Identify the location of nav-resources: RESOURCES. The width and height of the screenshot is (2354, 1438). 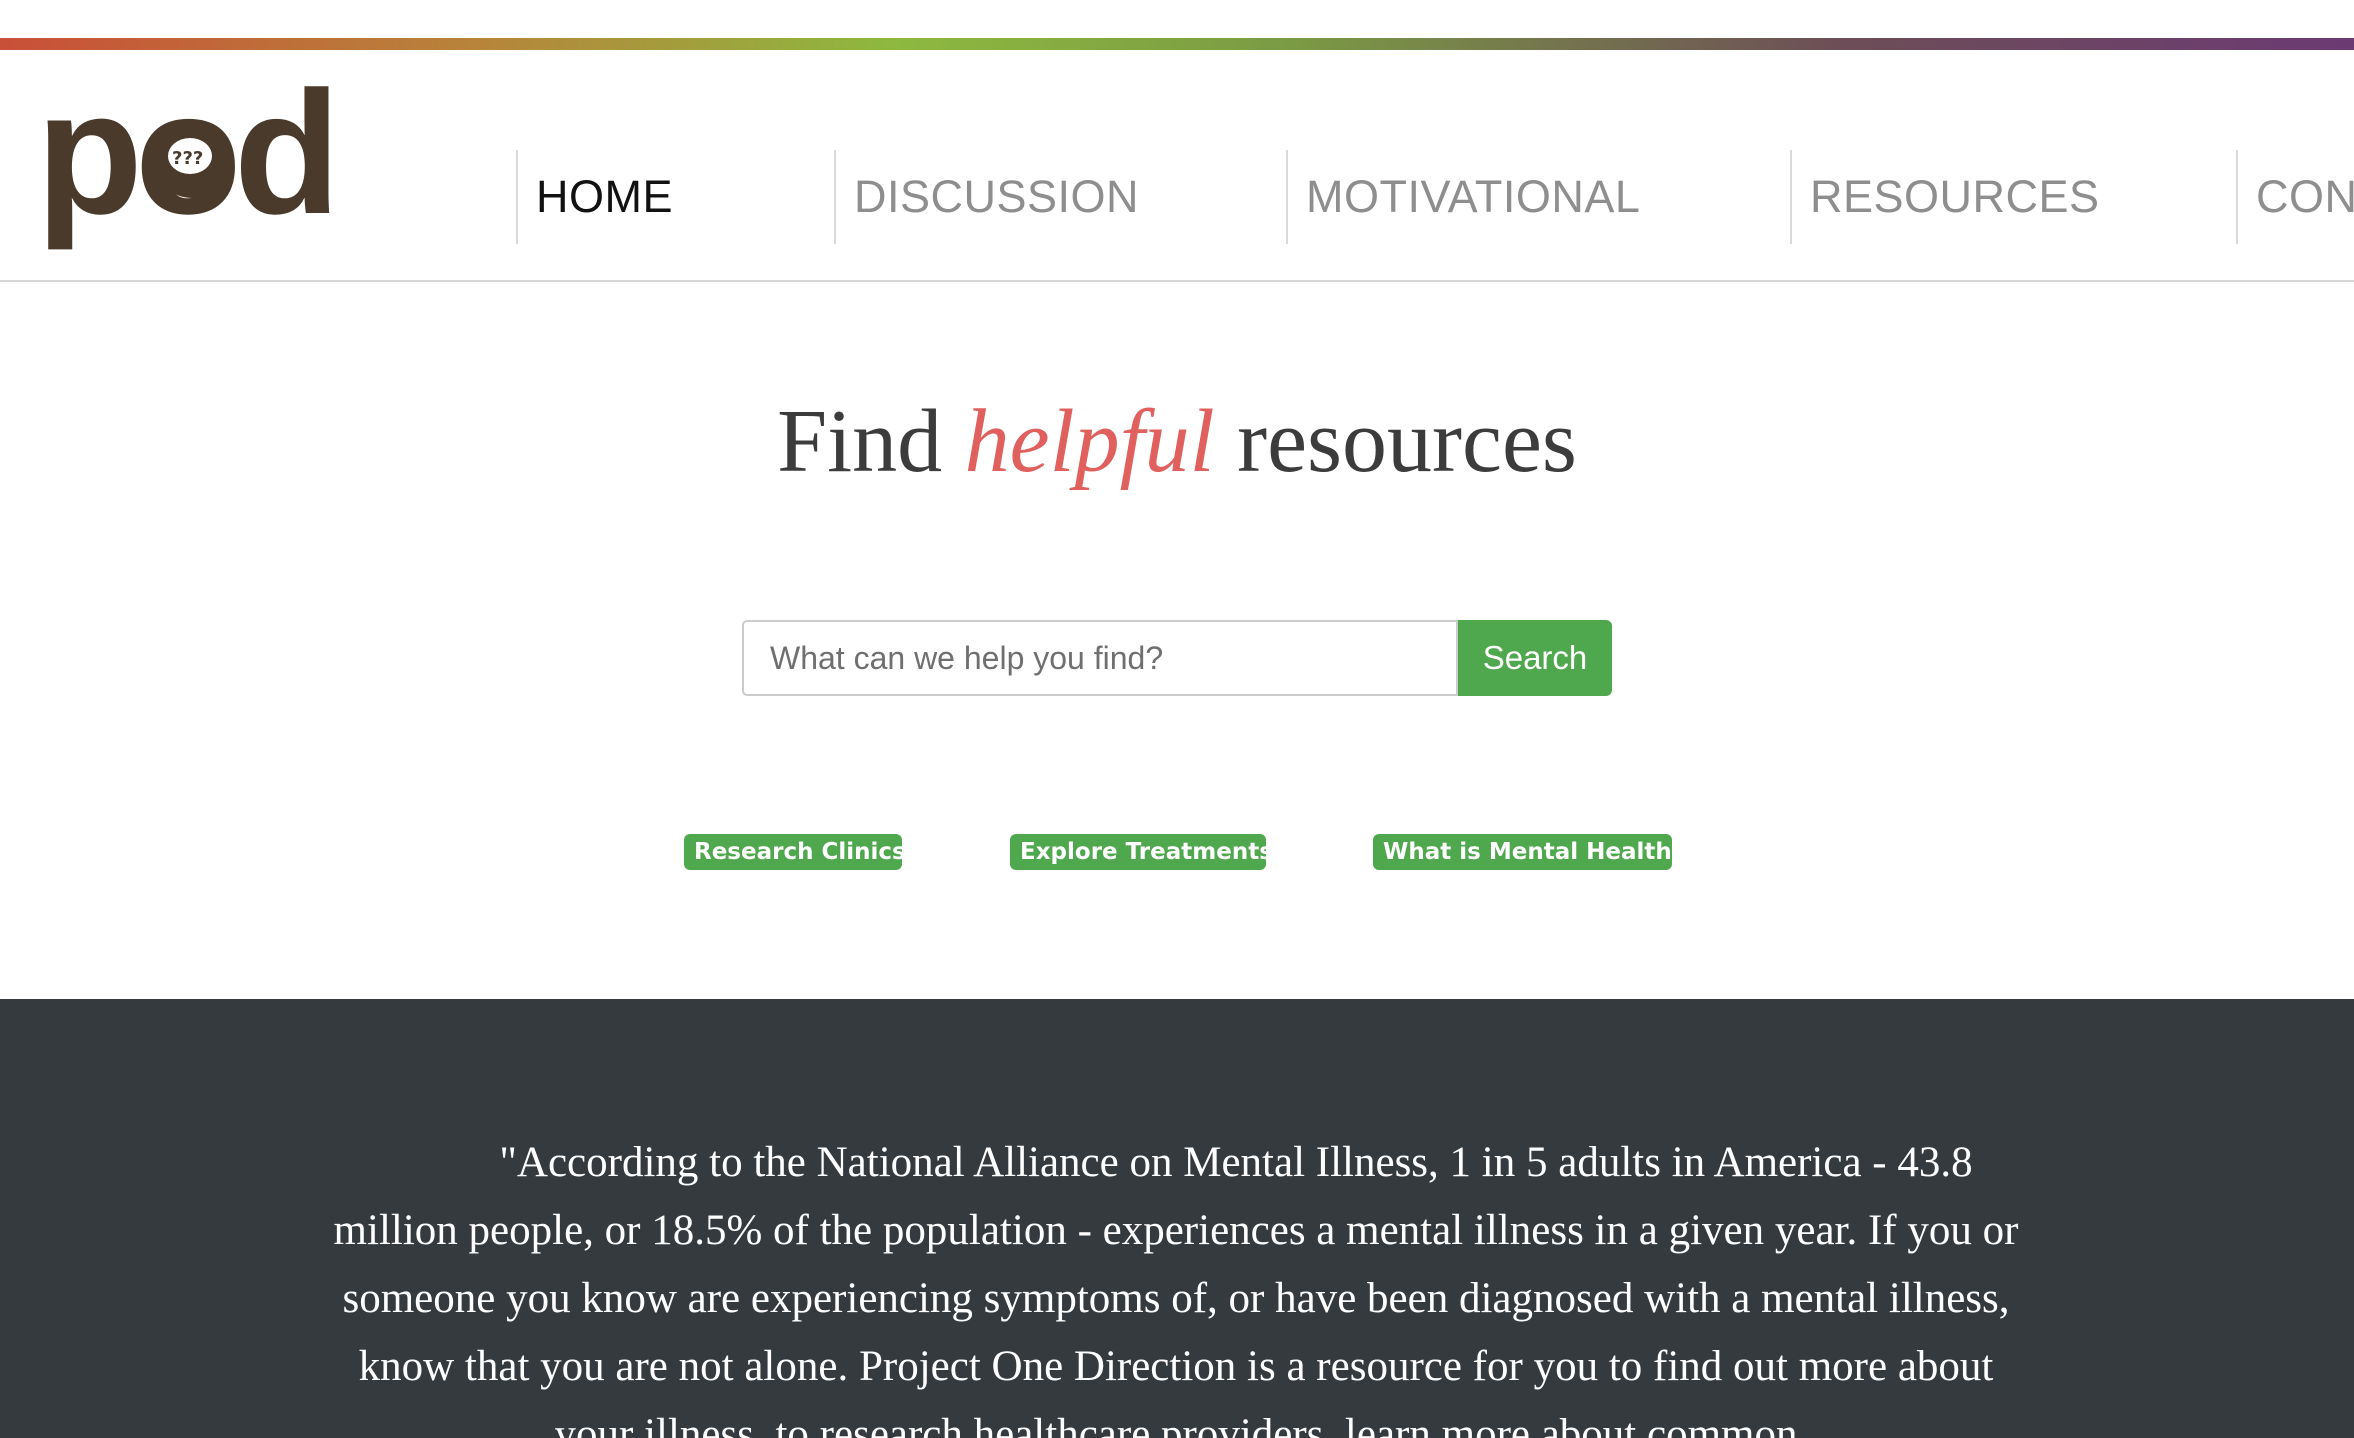
(2013, 197).